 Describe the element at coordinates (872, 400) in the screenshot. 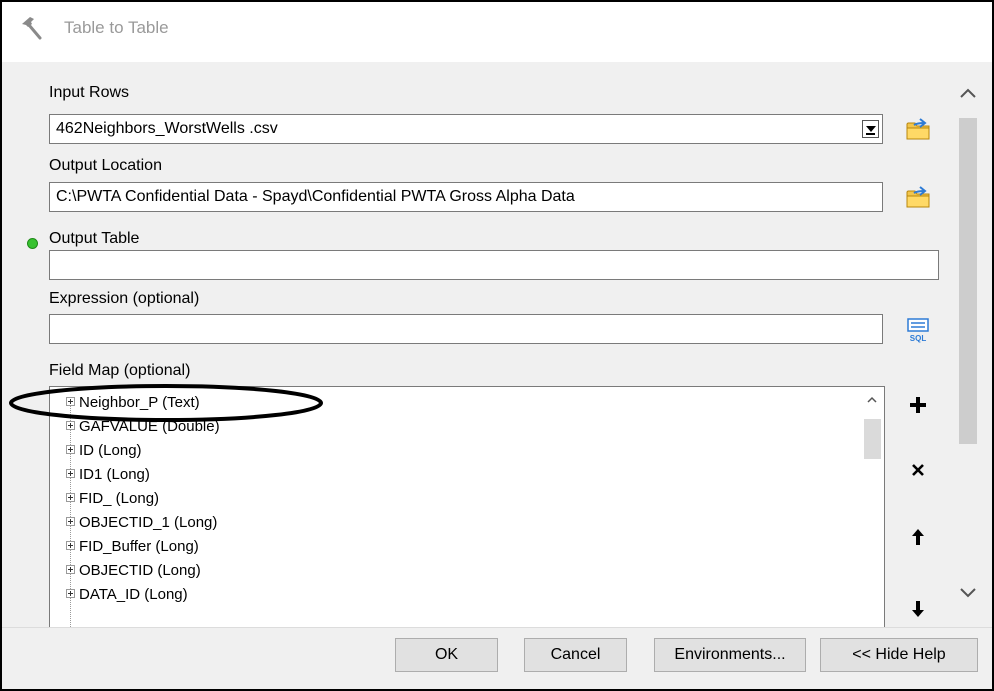

I see `scroll-up-icon` at that location.